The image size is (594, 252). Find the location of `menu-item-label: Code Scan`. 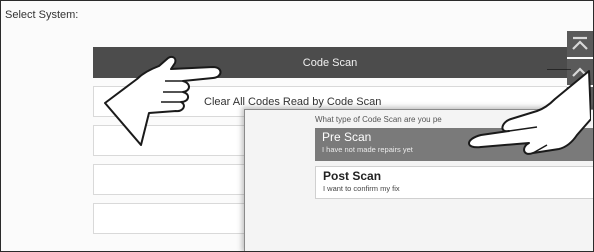

menu-item-label: Code Scan is located at coordinates (330, 62).